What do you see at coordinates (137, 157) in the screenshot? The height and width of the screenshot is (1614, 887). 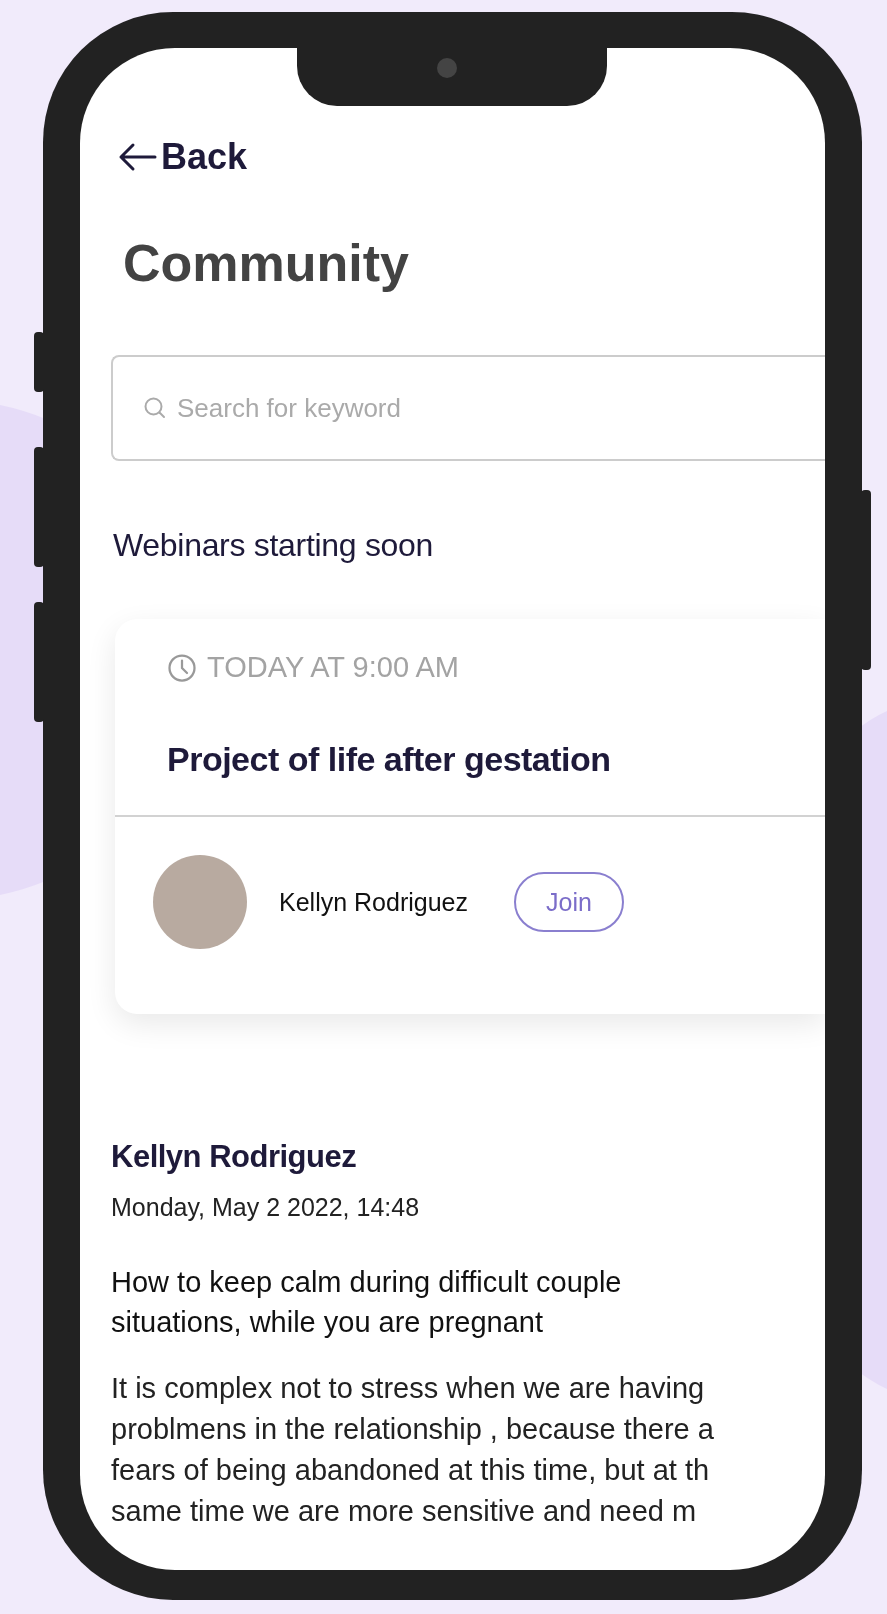 I see `back-arrow-icon` at bounding box center [137, 157].